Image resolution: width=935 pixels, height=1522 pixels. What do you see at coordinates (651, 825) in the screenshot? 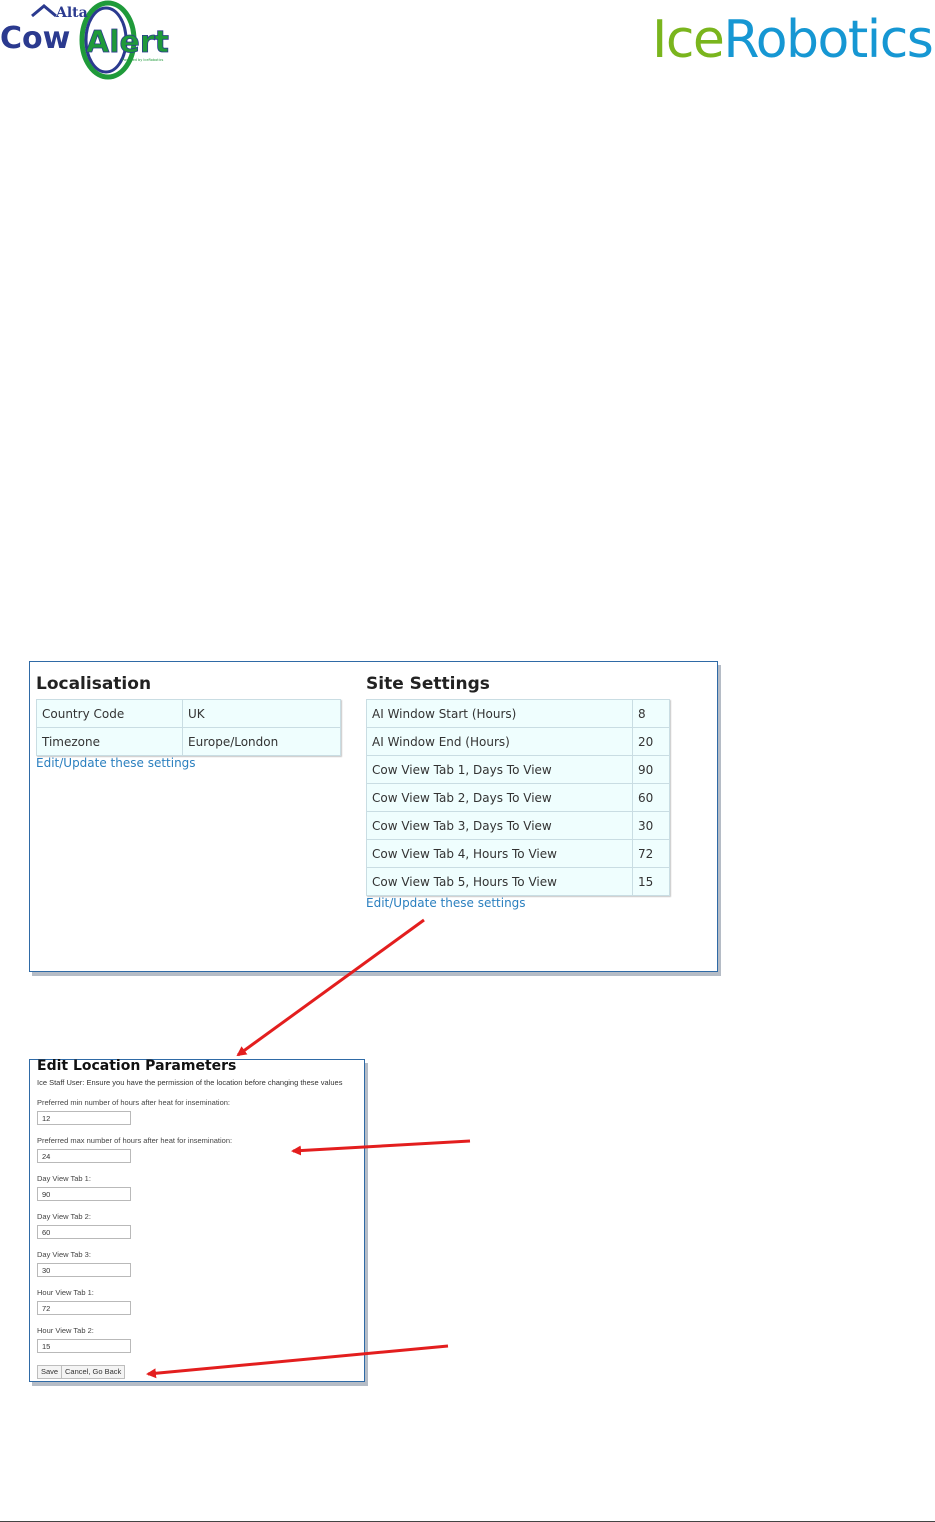
I see `site-setting-value: 30` at bounding box center [651, 825].